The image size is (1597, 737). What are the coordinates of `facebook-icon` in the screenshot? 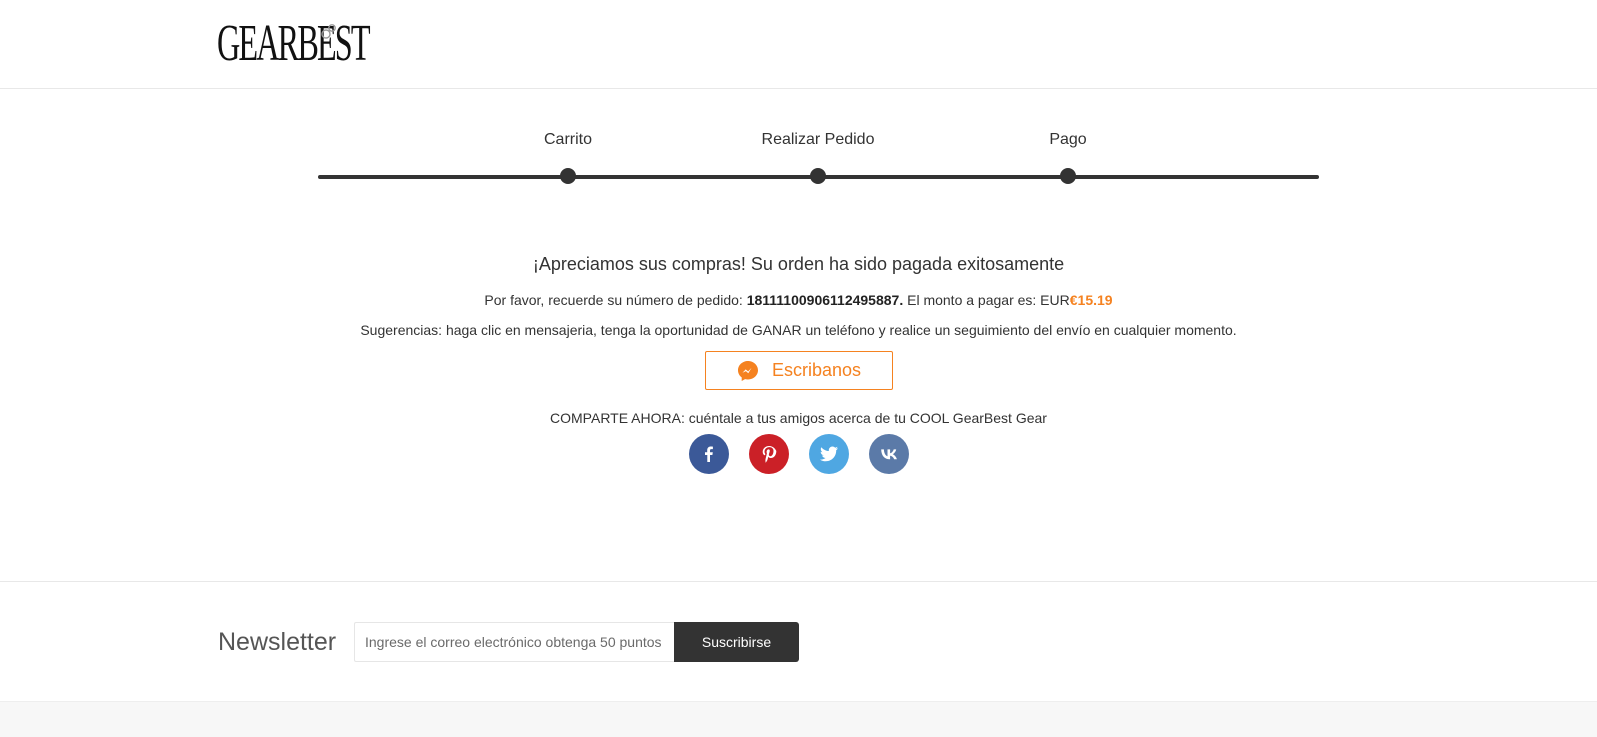 It's located at (708, 454).